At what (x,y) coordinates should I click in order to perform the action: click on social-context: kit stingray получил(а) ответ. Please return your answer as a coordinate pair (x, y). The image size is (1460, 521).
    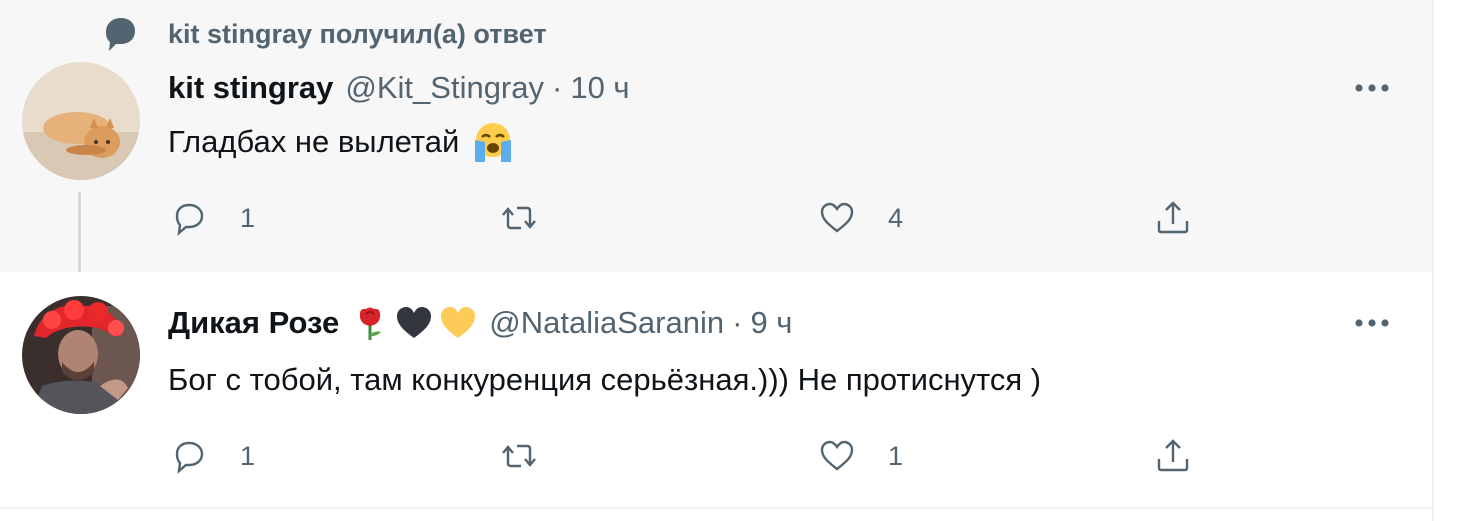
    Looking at the image, I should click on (323, 34).